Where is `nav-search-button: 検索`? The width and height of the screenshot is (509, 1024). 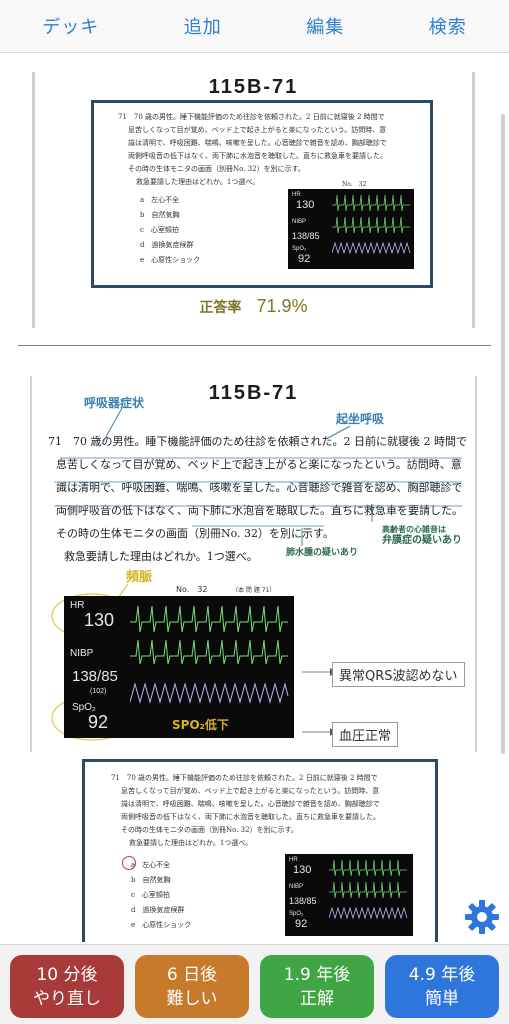 nav-search-button: 検索 is located at coordinates (448, 26).